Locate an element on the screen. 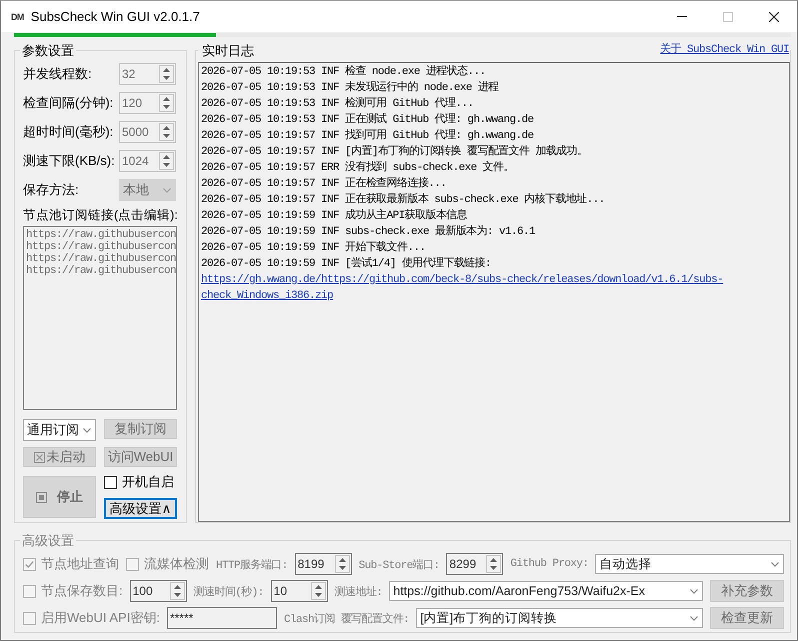  log-line: 2026-07-05 10:19:53 INF 未发现运行中的 node.exe 进程 is located at coordinates (350, 88).